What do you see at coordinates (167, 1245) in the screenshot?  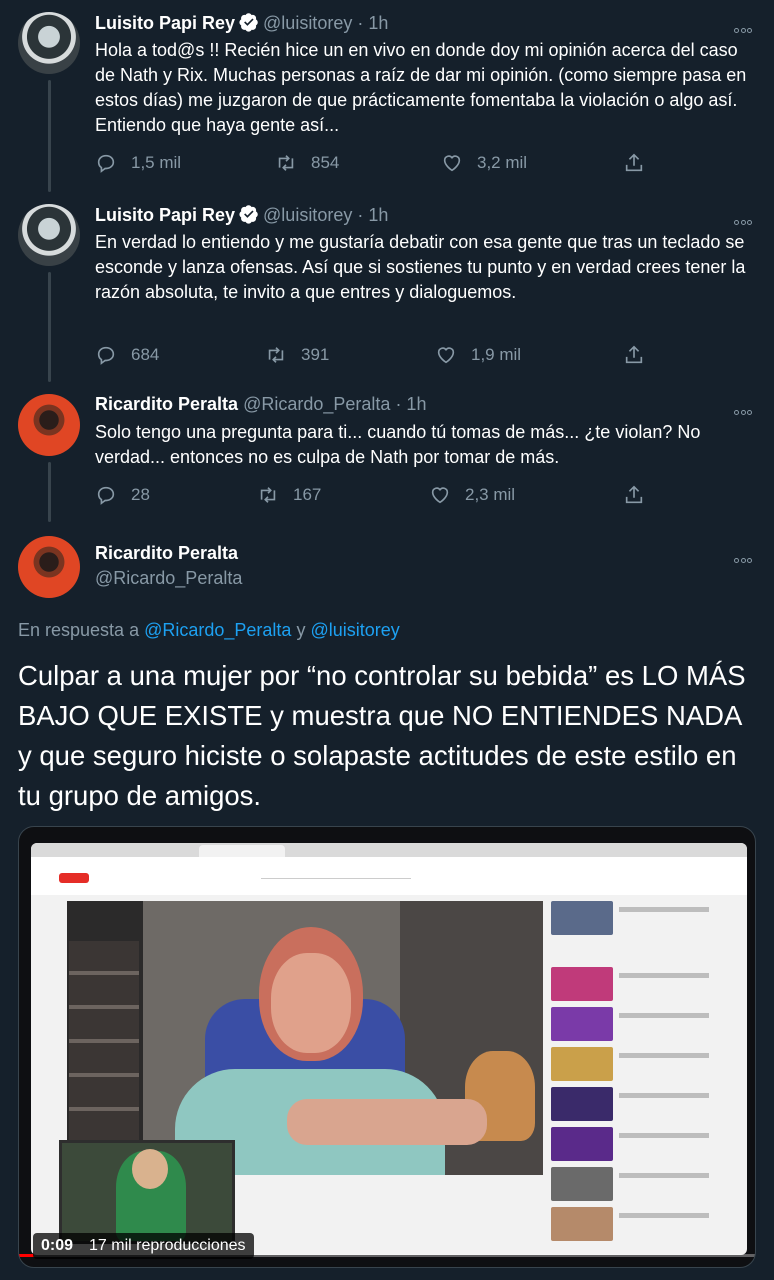 I see `video-views: 17 mil reproducciones` at bounding box center [167, 1245].